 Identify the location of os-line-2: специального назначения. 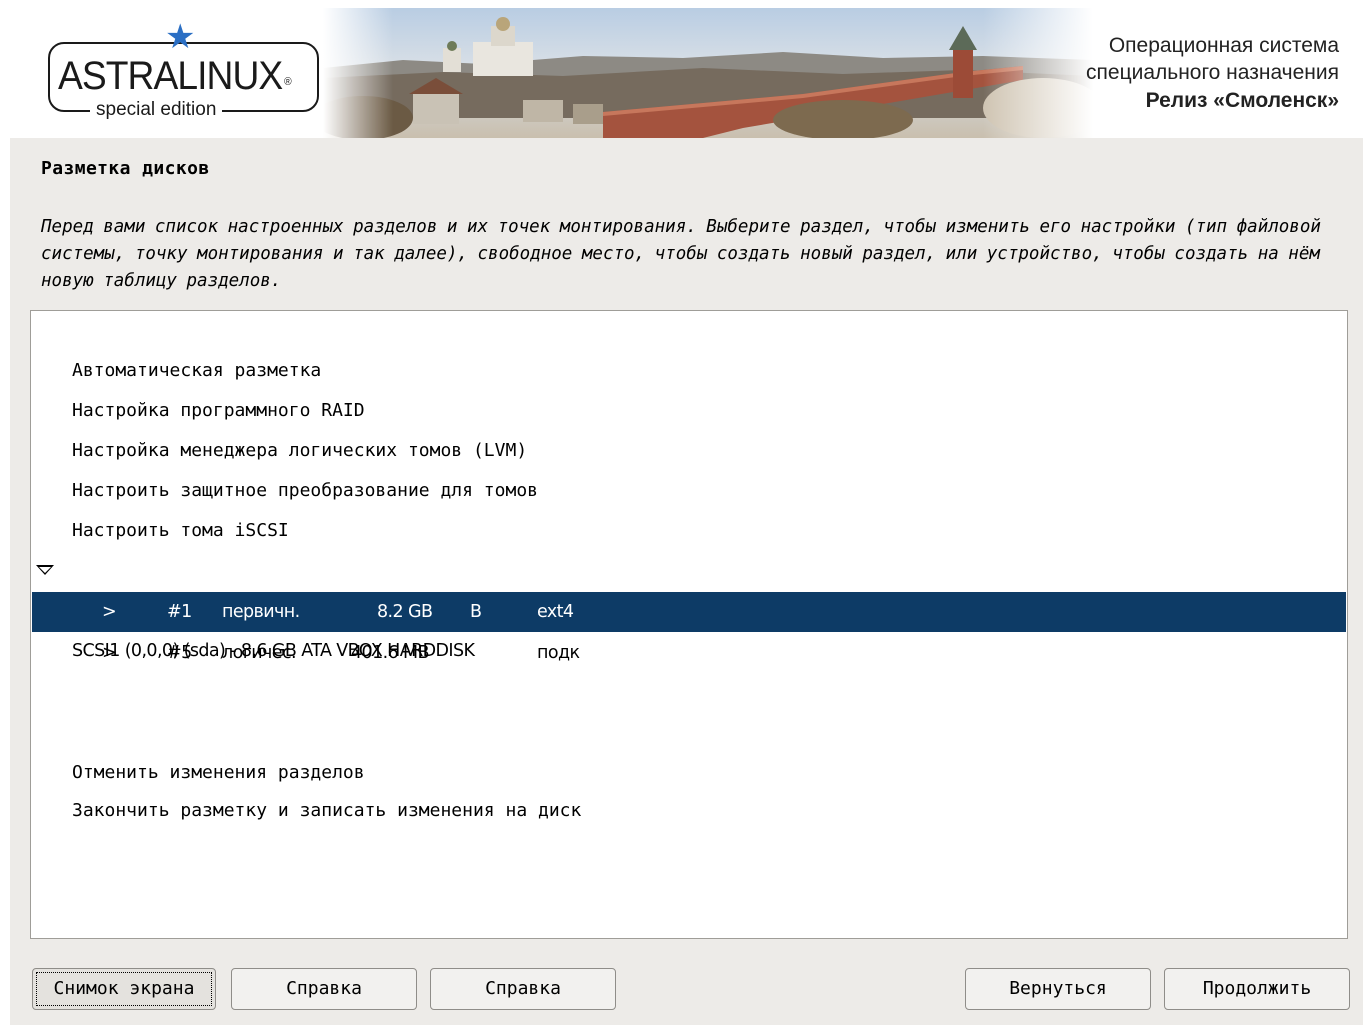
(1212, 72).